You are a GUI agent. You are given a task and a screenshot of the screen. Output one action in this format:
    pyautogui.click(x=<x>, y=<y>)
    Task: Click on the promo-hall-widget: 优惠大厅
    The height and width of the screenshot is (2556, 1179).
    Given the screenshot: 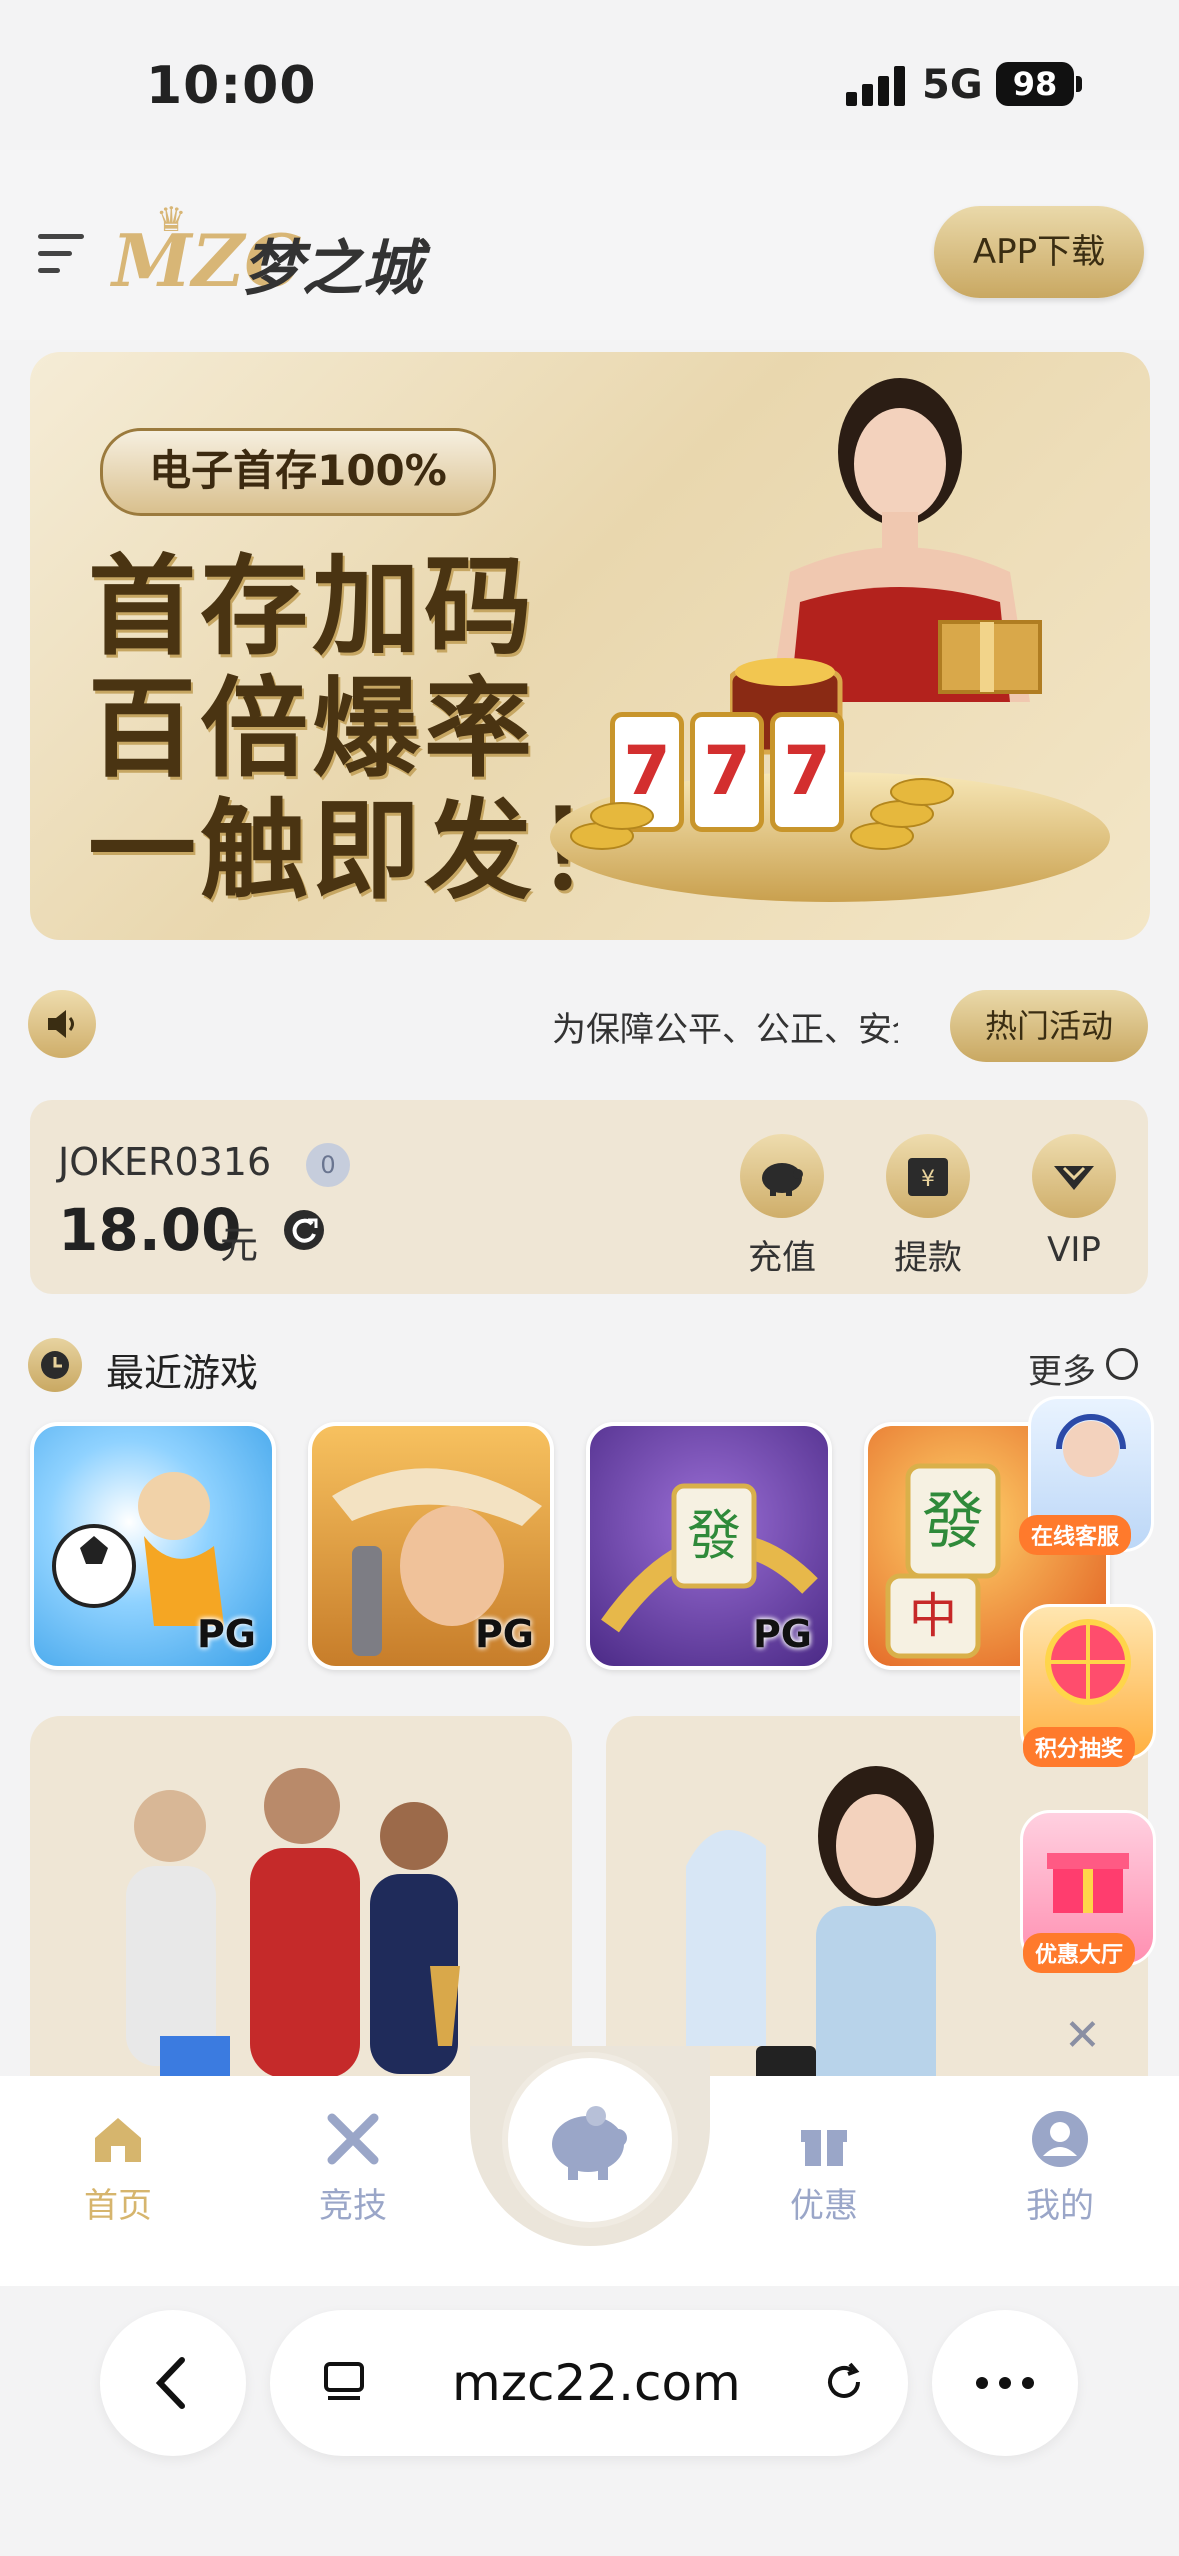 What is the action you would take?
    pyautogui.click(x=1088, y=1891)
    